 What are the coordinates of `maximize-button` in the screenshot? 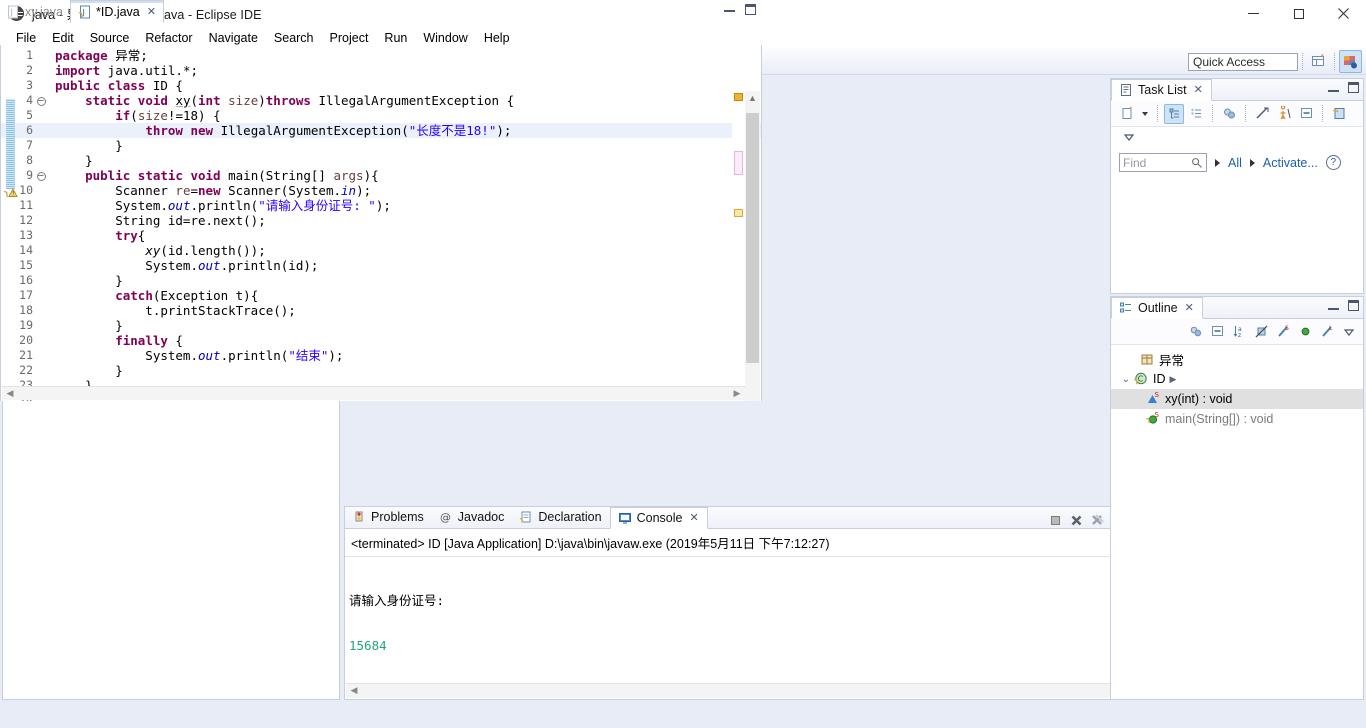 It's located at (1298, 13).